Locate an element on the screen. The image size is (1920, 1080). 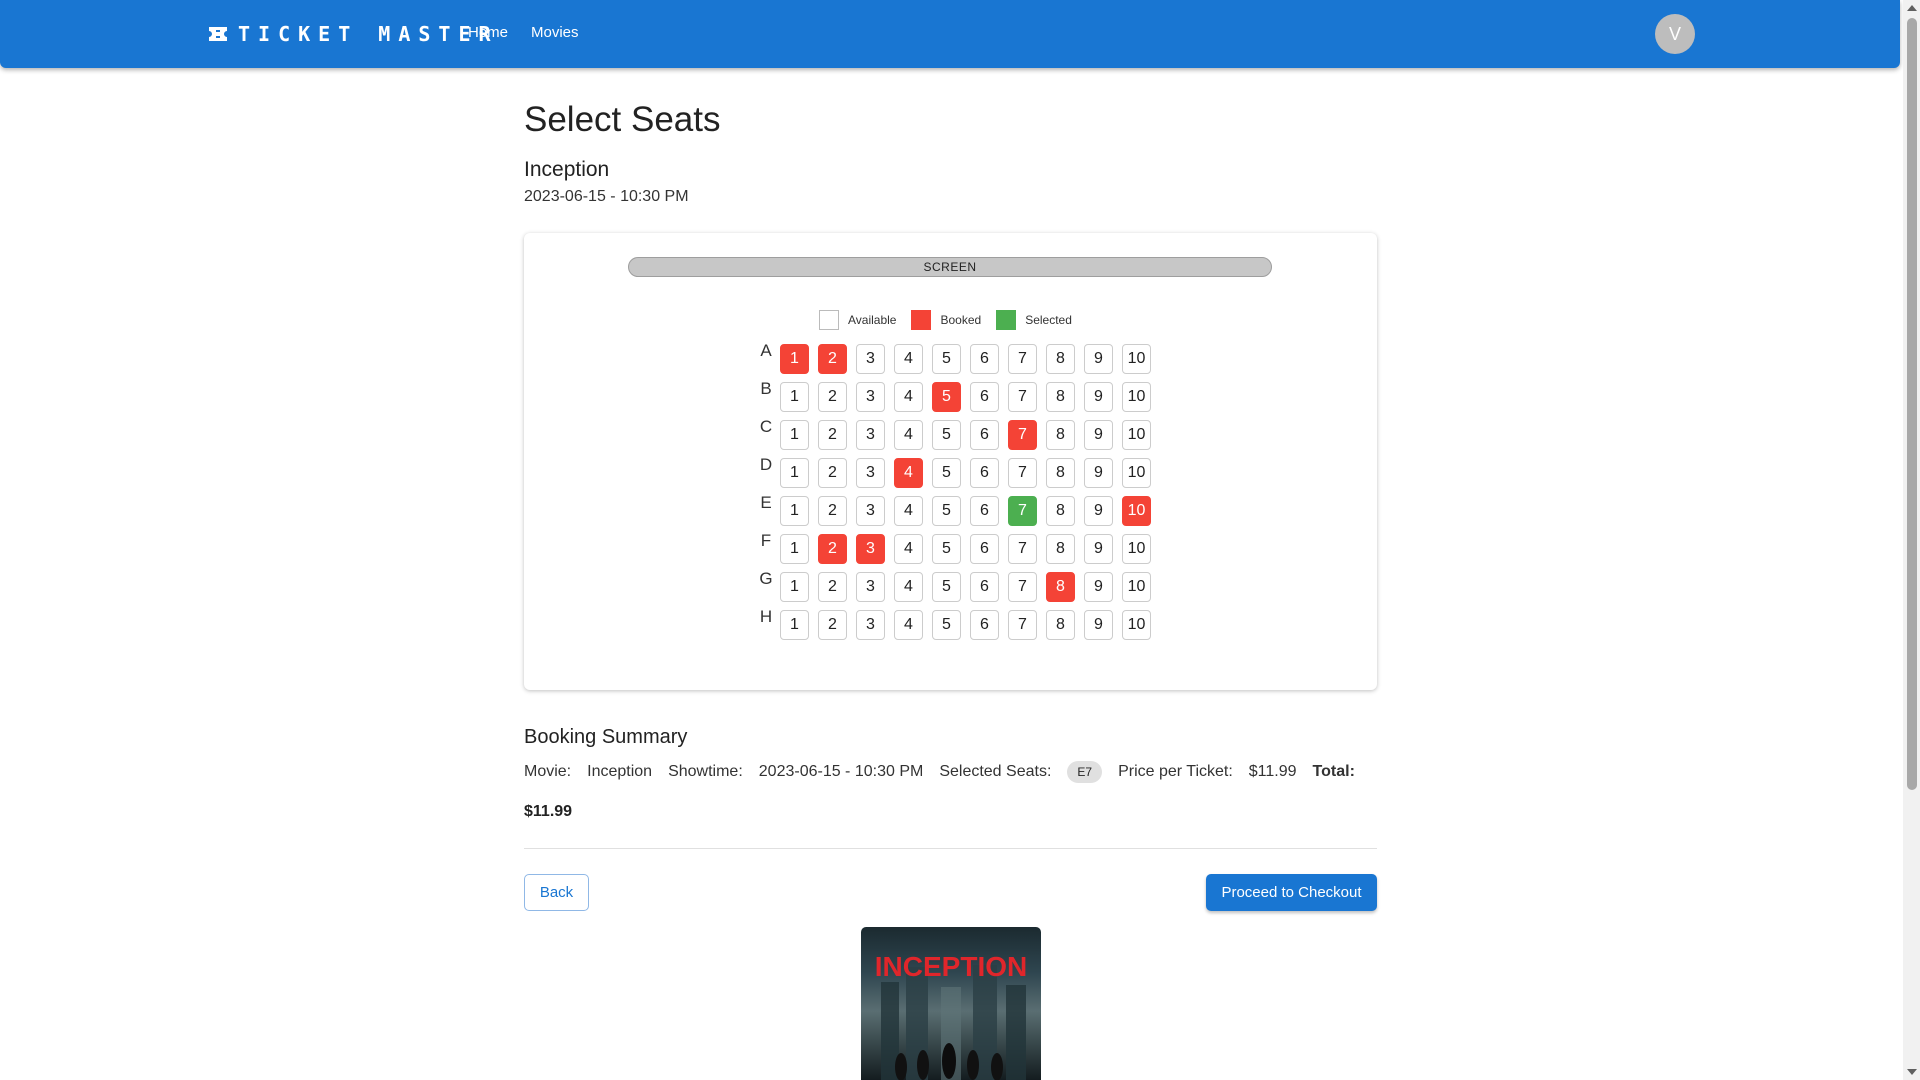
seat-b2: 2 is located at coordinates (832, 397).